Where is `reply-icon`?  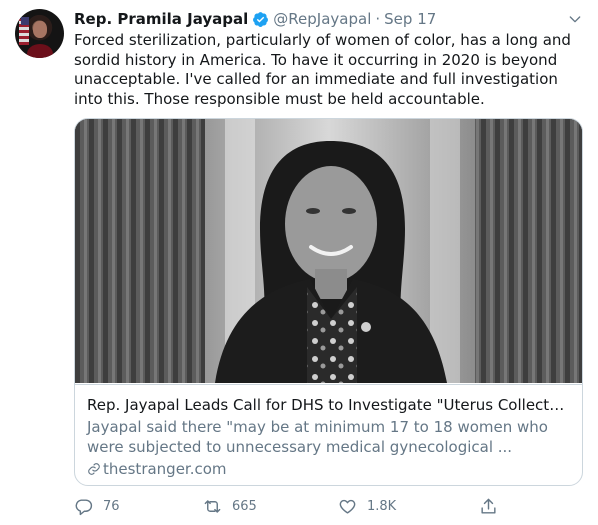 reply-icon is located at coordinates (84, 506).